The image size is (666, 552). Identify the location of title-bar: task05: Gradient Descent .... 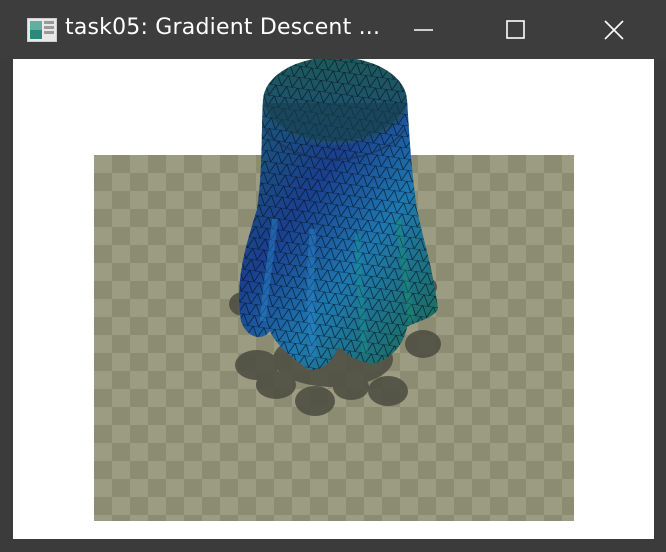
(333, 29).